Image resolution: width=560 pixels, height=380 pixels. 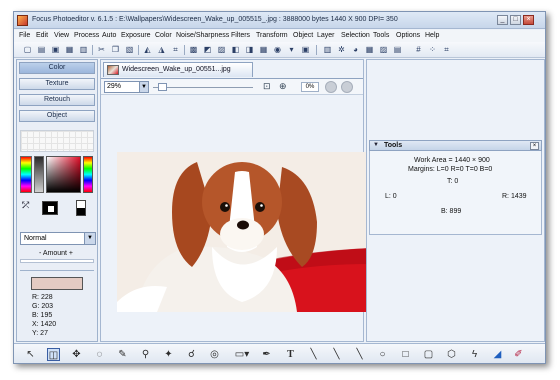 What do you see at coordinates (26, 174) in the screenshot?
I see `palette-strip` at bounding box center [26, 174].